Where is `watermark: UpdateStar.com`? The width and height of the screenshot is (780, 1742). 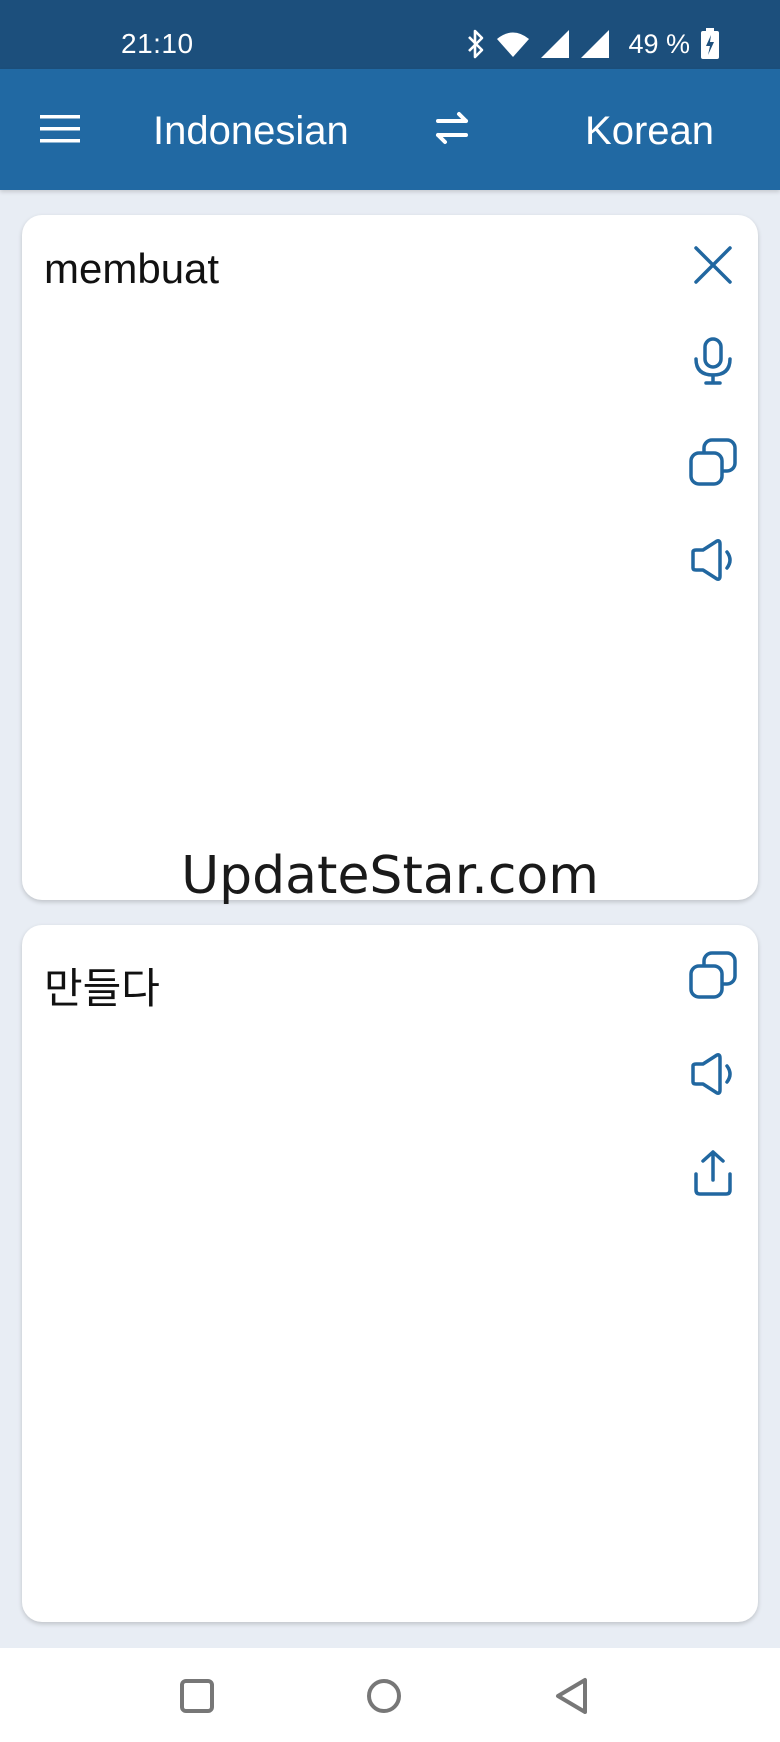
watermark: UpdateStar.com is located at coordinates (390, 876).